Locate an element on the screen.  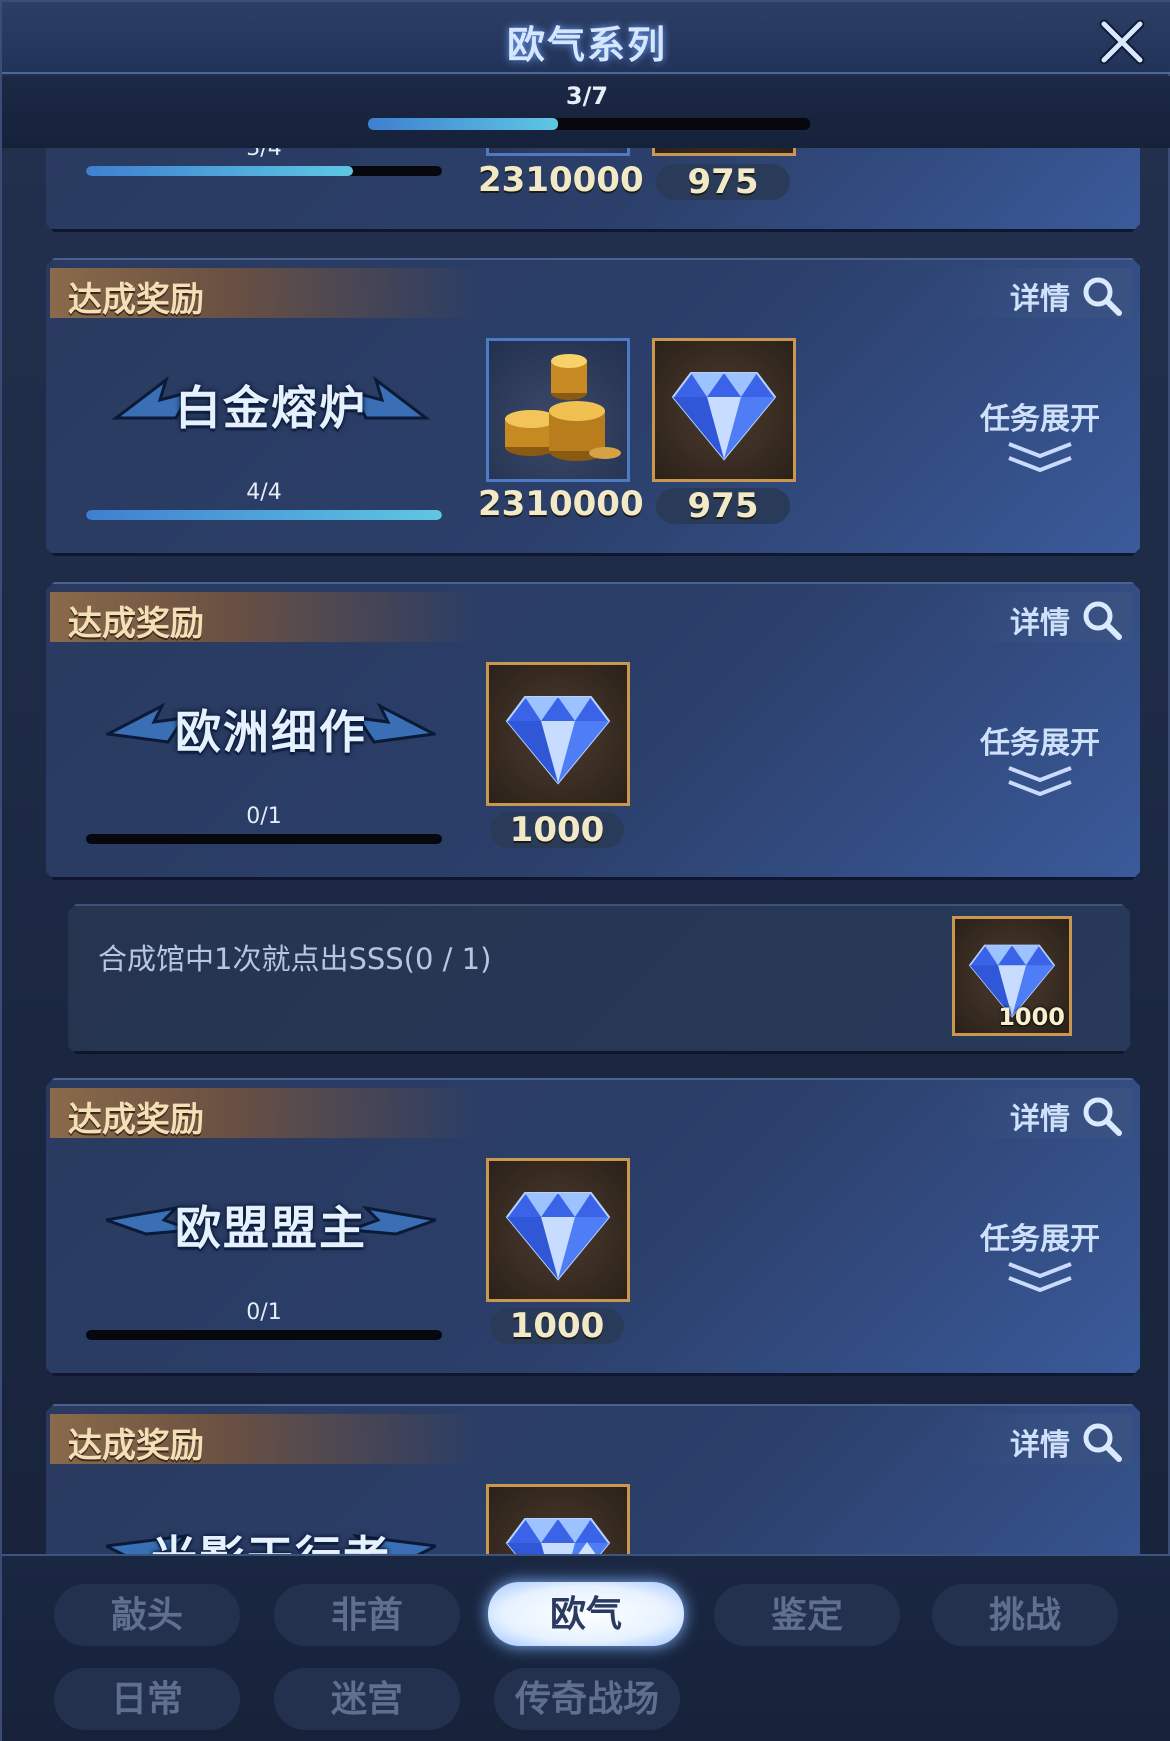
tab-jianding: 鉴定 is located at coordinates (807, 1615).